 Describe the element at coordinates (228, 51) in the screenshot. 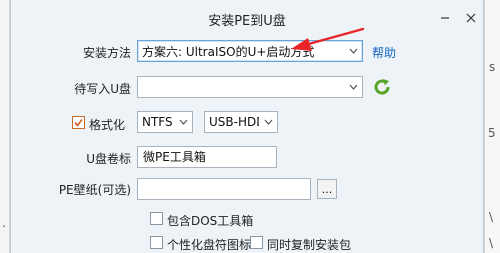

I see `install-method-value: 方案六: UltraISO的U+启动方式` at that location.